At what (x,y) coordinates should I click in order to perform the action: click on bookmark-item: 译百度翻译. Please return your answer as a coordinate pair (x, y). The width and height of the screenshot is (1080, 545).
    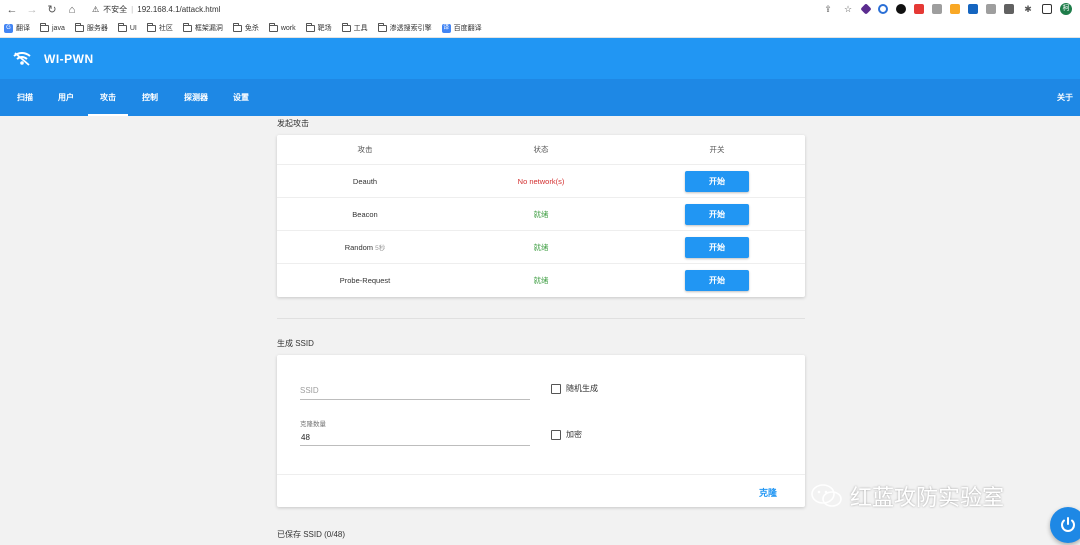
    Looking at the image, I should click on (461, 28).